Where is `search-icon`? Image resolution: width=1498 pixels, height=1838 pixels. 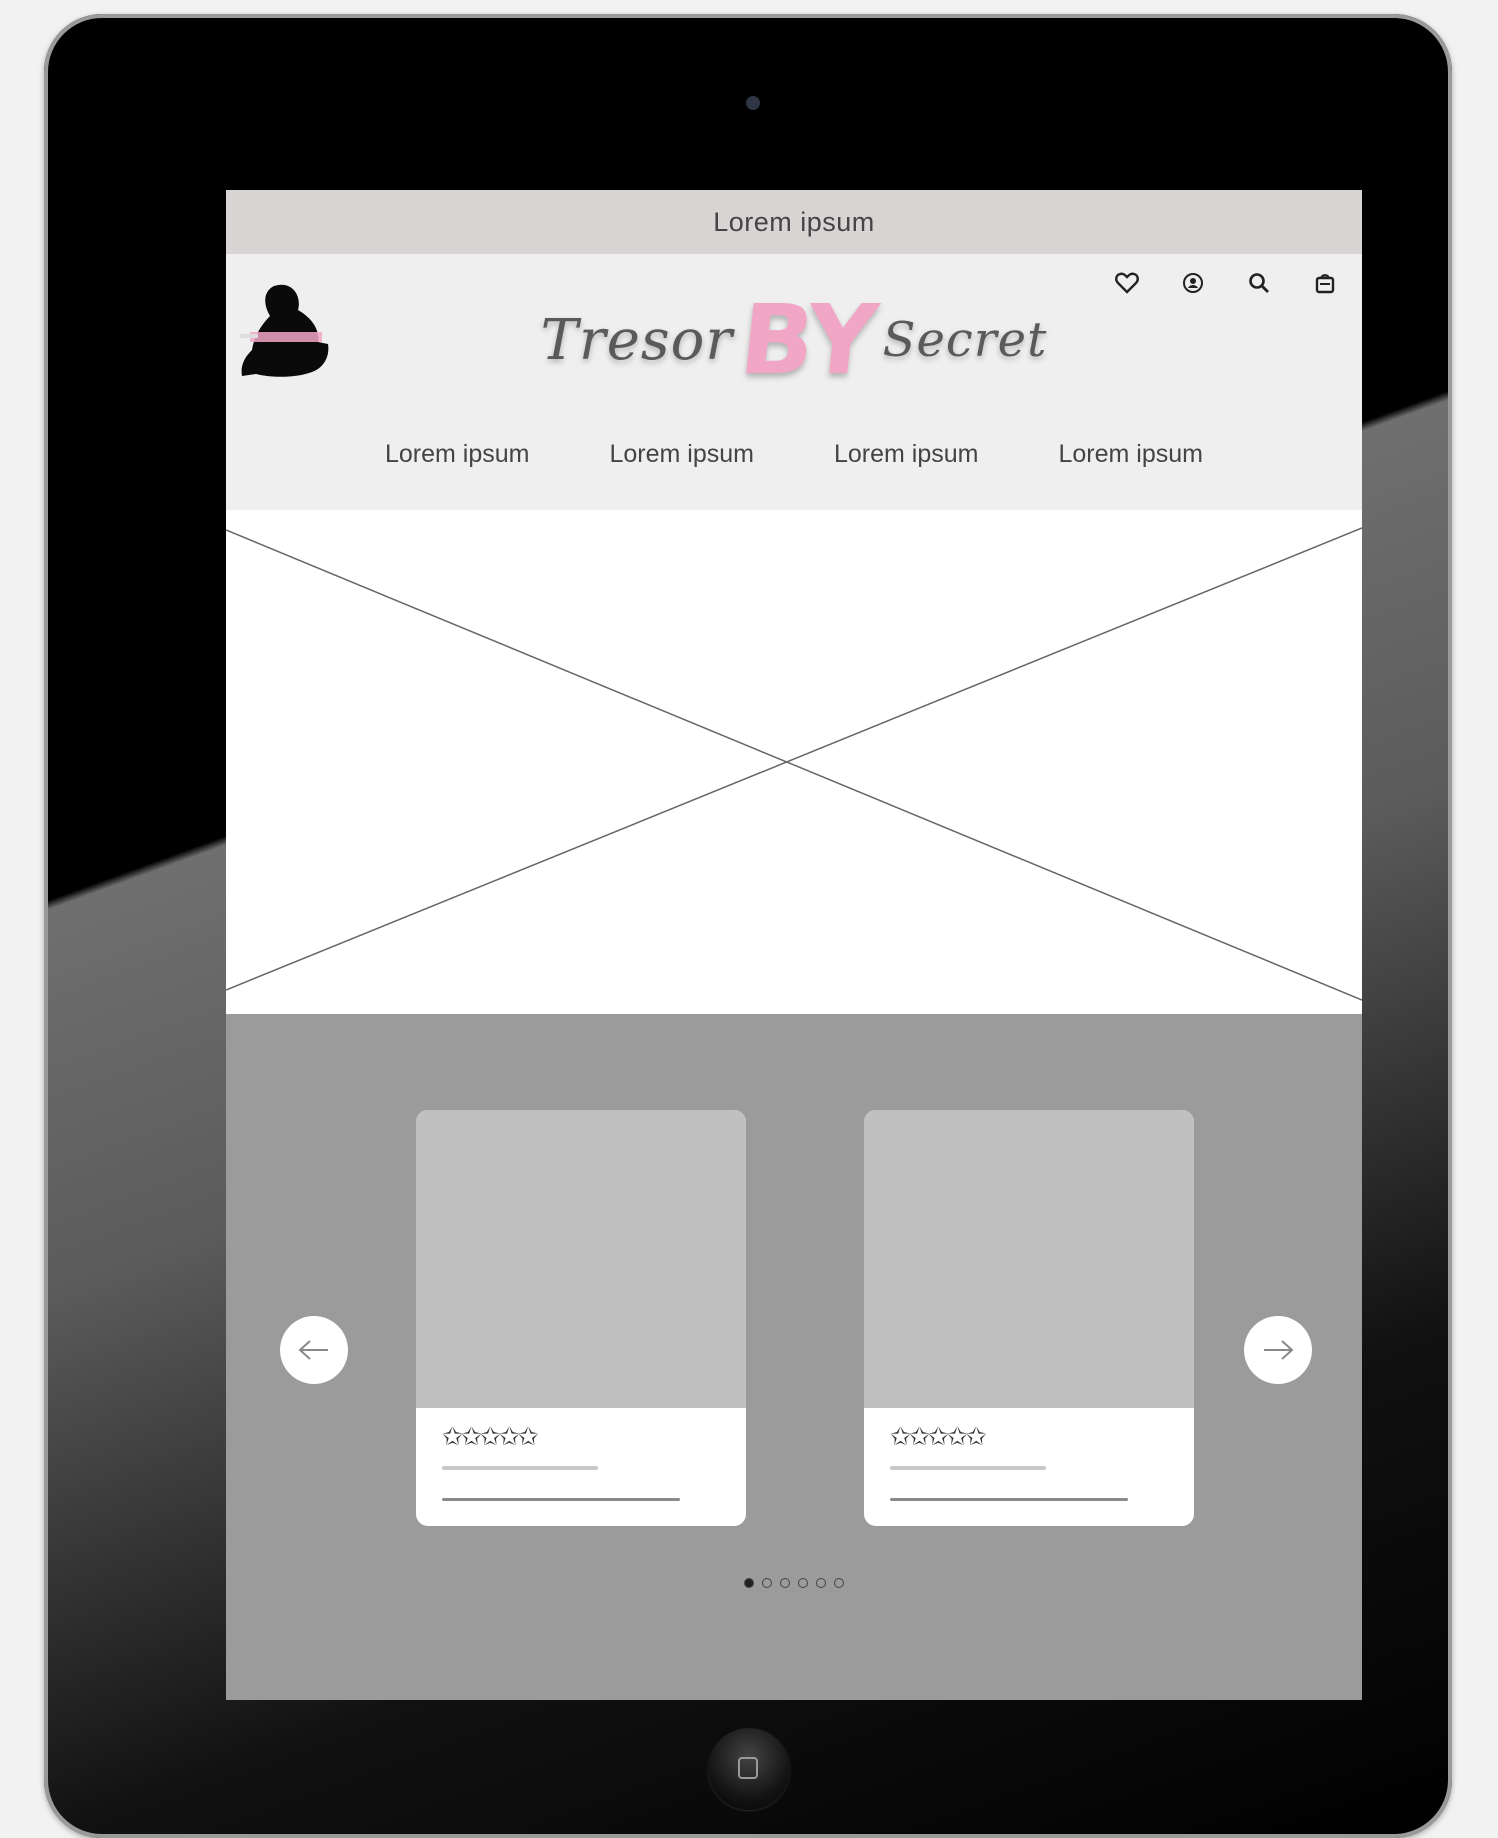 search-icon is located at coordinates (1259, 283).